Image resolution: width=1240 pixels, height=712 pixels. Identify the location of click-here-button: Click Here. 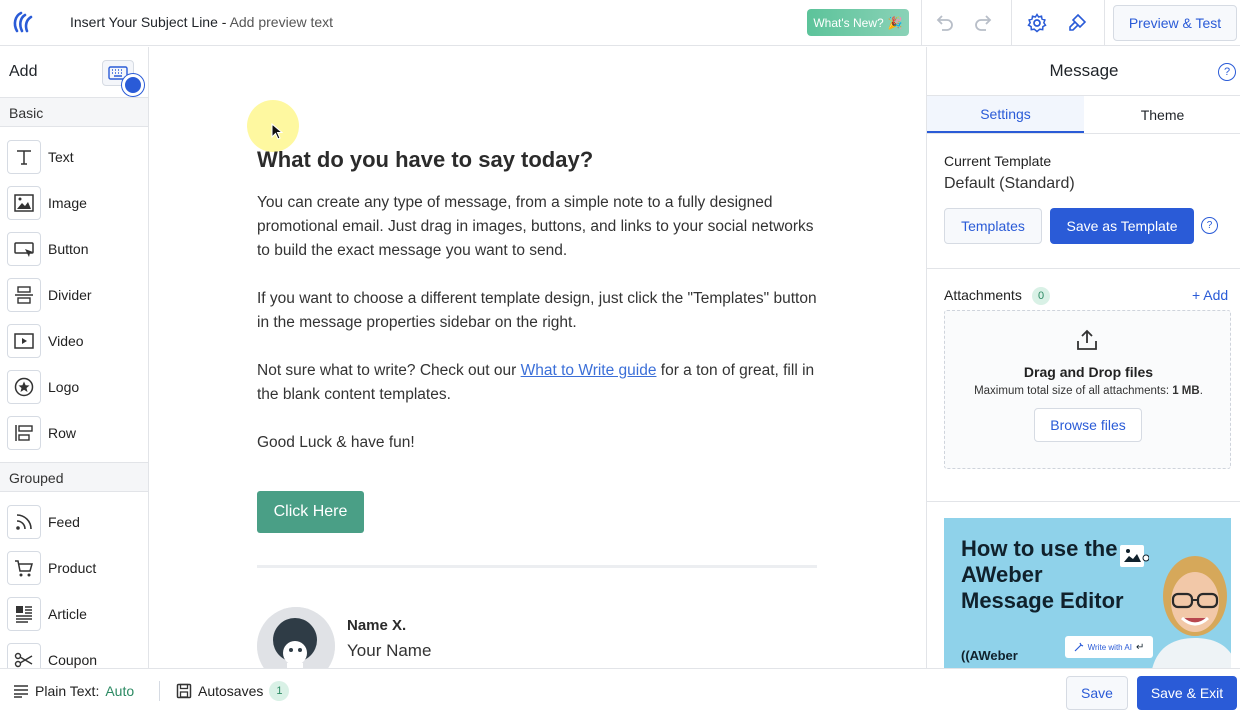
(310, 512).